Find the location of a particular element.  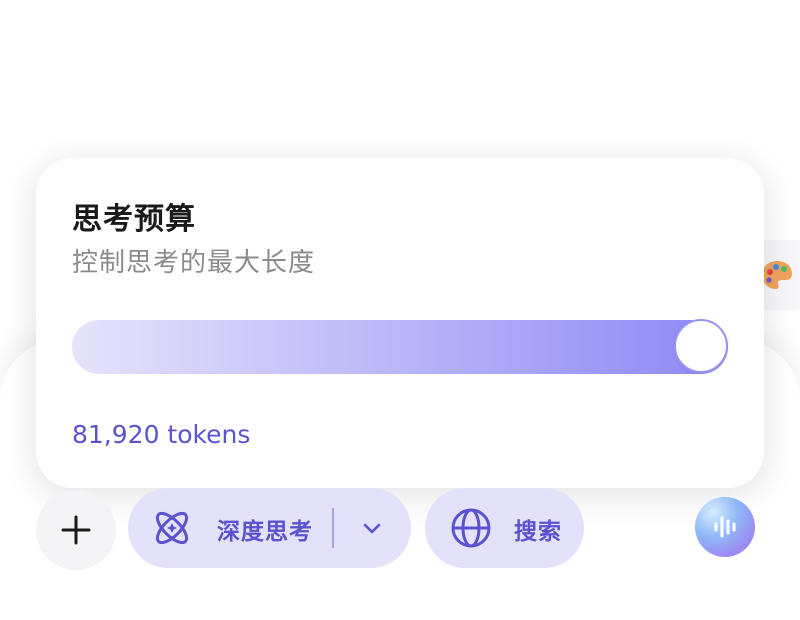

globe-icon is located at coordinates (471, 528).